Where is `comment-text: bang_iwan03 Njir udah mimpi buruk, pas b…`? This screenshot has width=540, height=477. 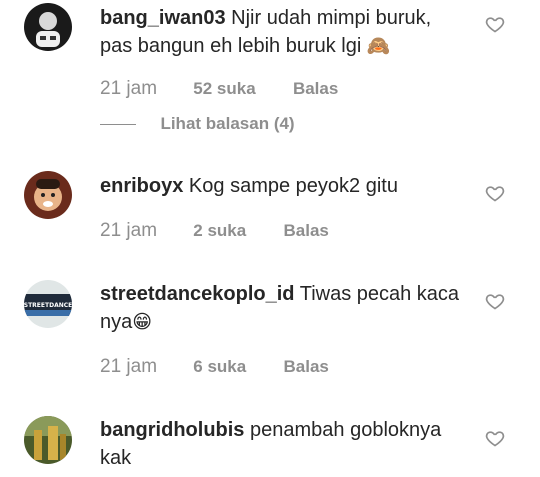 comment-text: bang_iwan03 Njir udah mimpi buruk, pas b… is located at coordinates (280, 32).